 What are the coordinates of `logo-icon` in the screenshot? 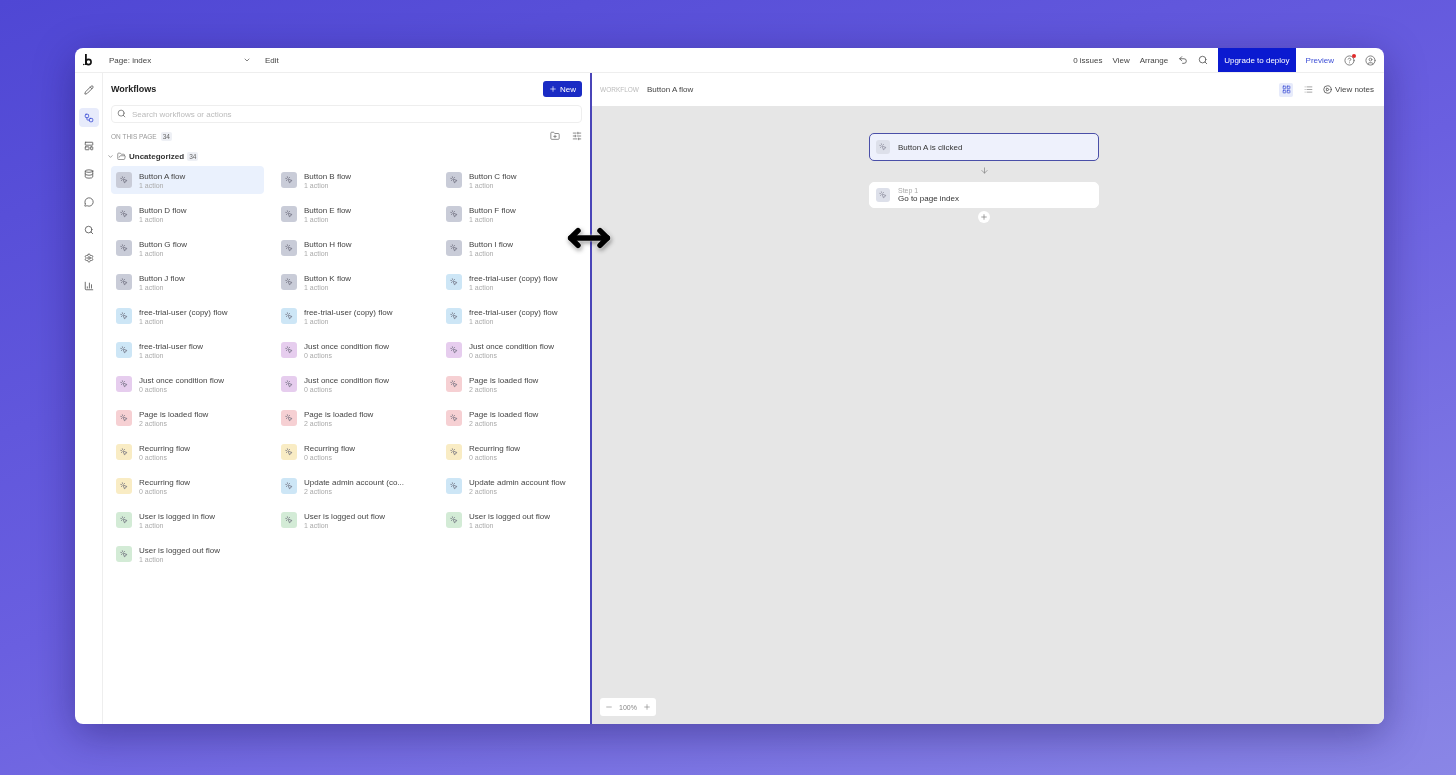 It's located at (88, 60).